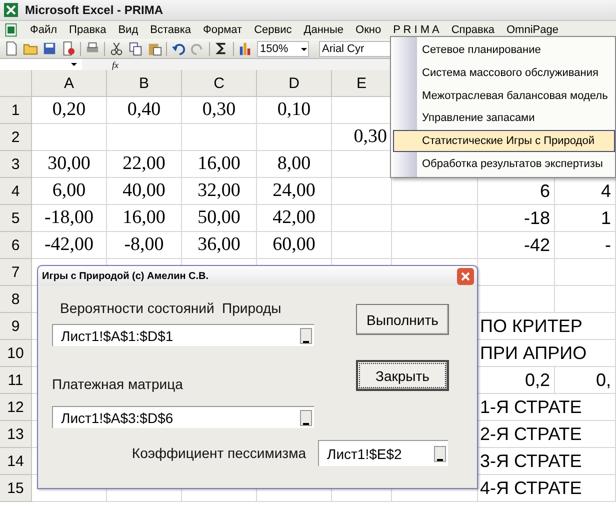  I want to click on table-cell: 24,00, so click(294, 191).